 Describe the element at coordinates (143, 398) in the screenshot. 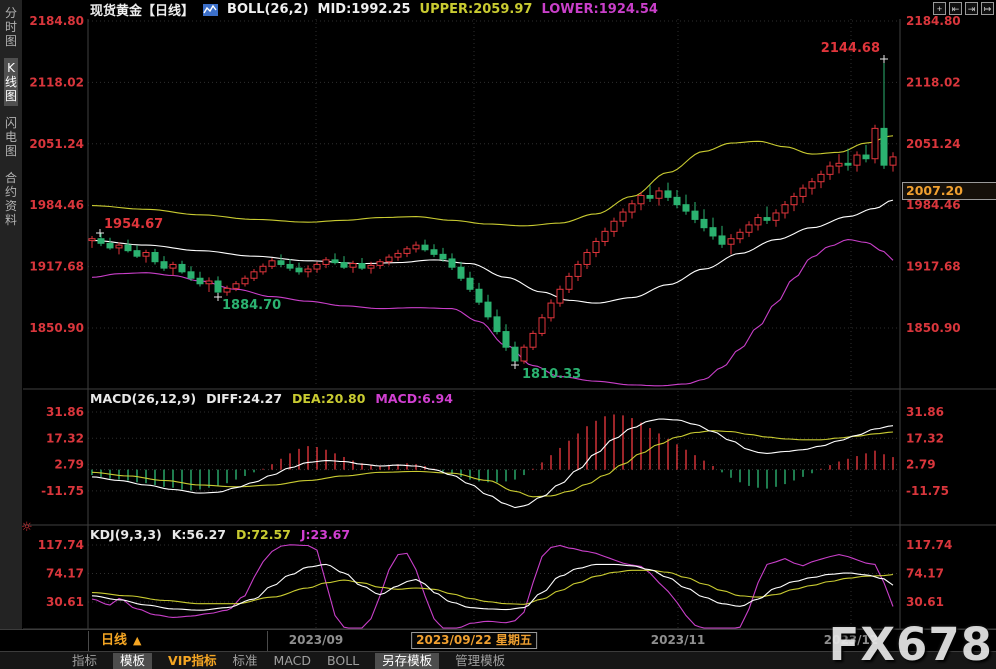

I see `macd-indicator-label: MACD(26,12,9)` at that location.